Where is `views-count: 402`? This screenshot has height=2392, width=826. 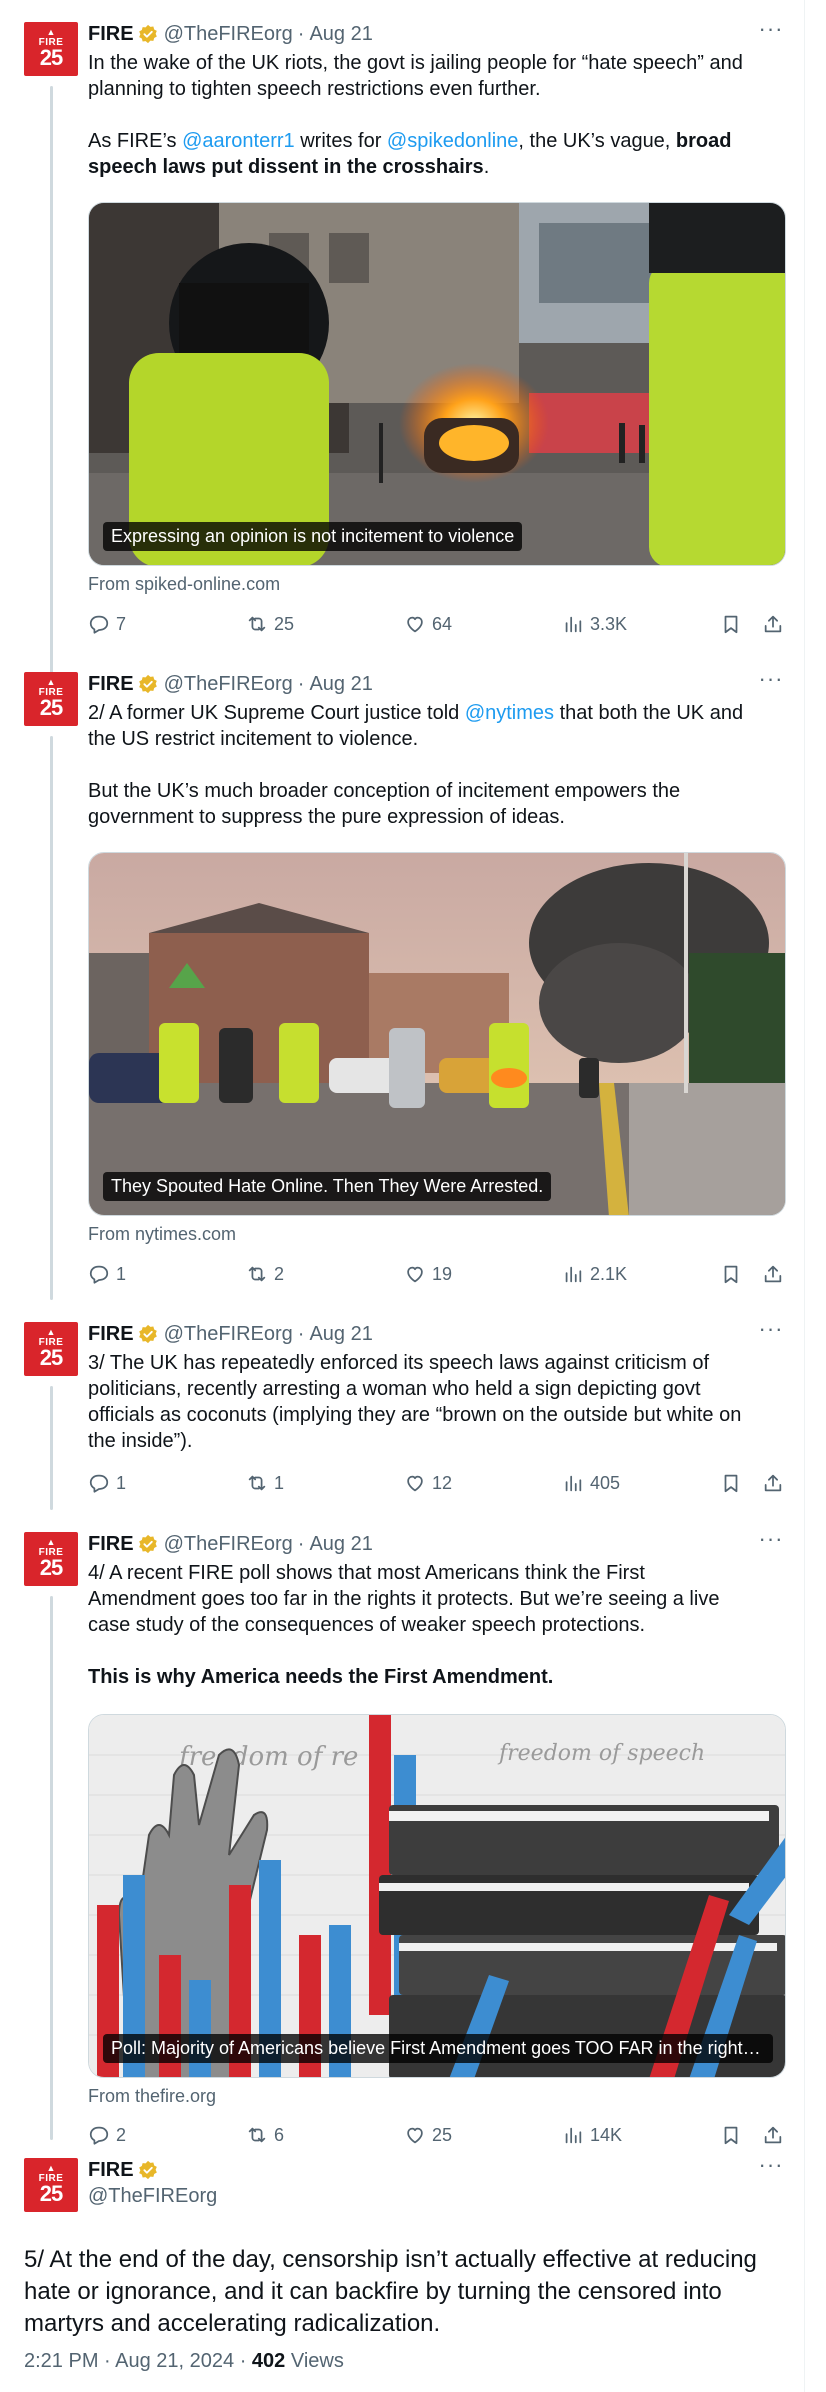
views-count: 402 is located at coordinates (268, 2361).